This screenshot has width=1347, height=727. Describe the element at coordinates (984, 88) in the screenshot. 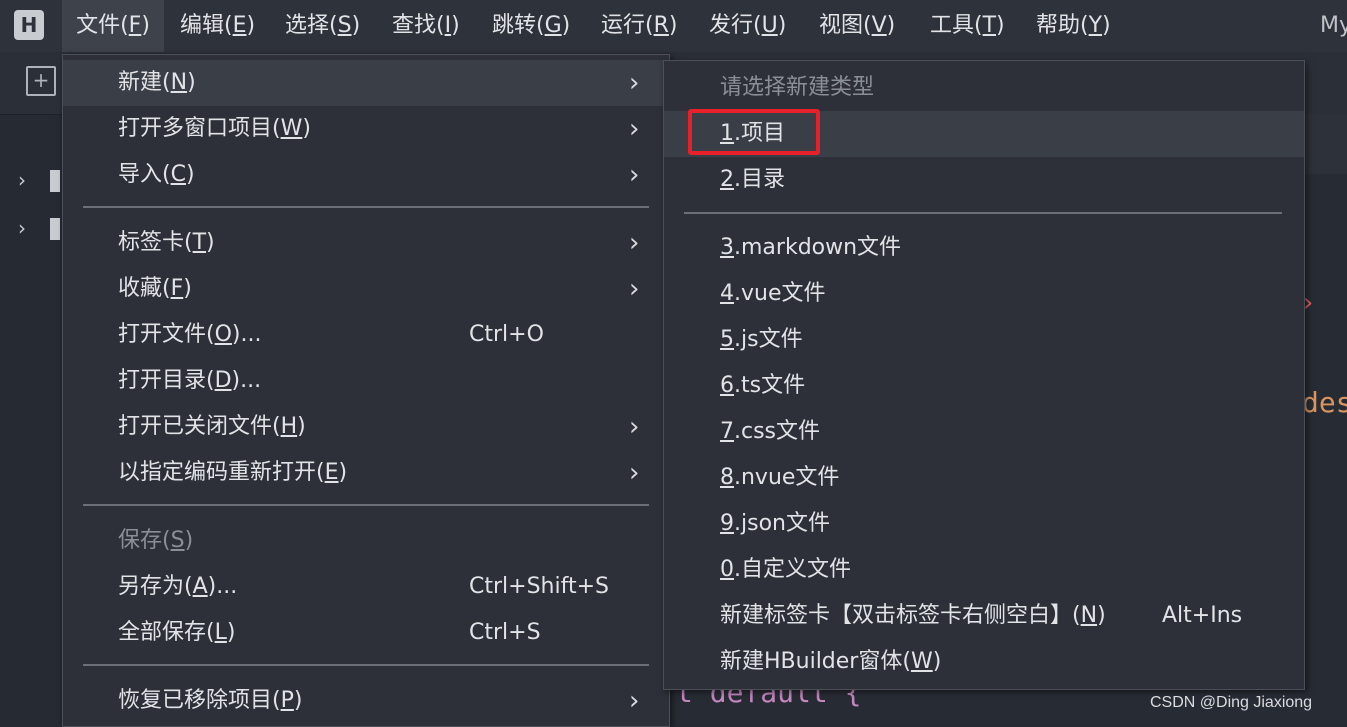

I see `submenu-header: 请选择新建类型` at that location.